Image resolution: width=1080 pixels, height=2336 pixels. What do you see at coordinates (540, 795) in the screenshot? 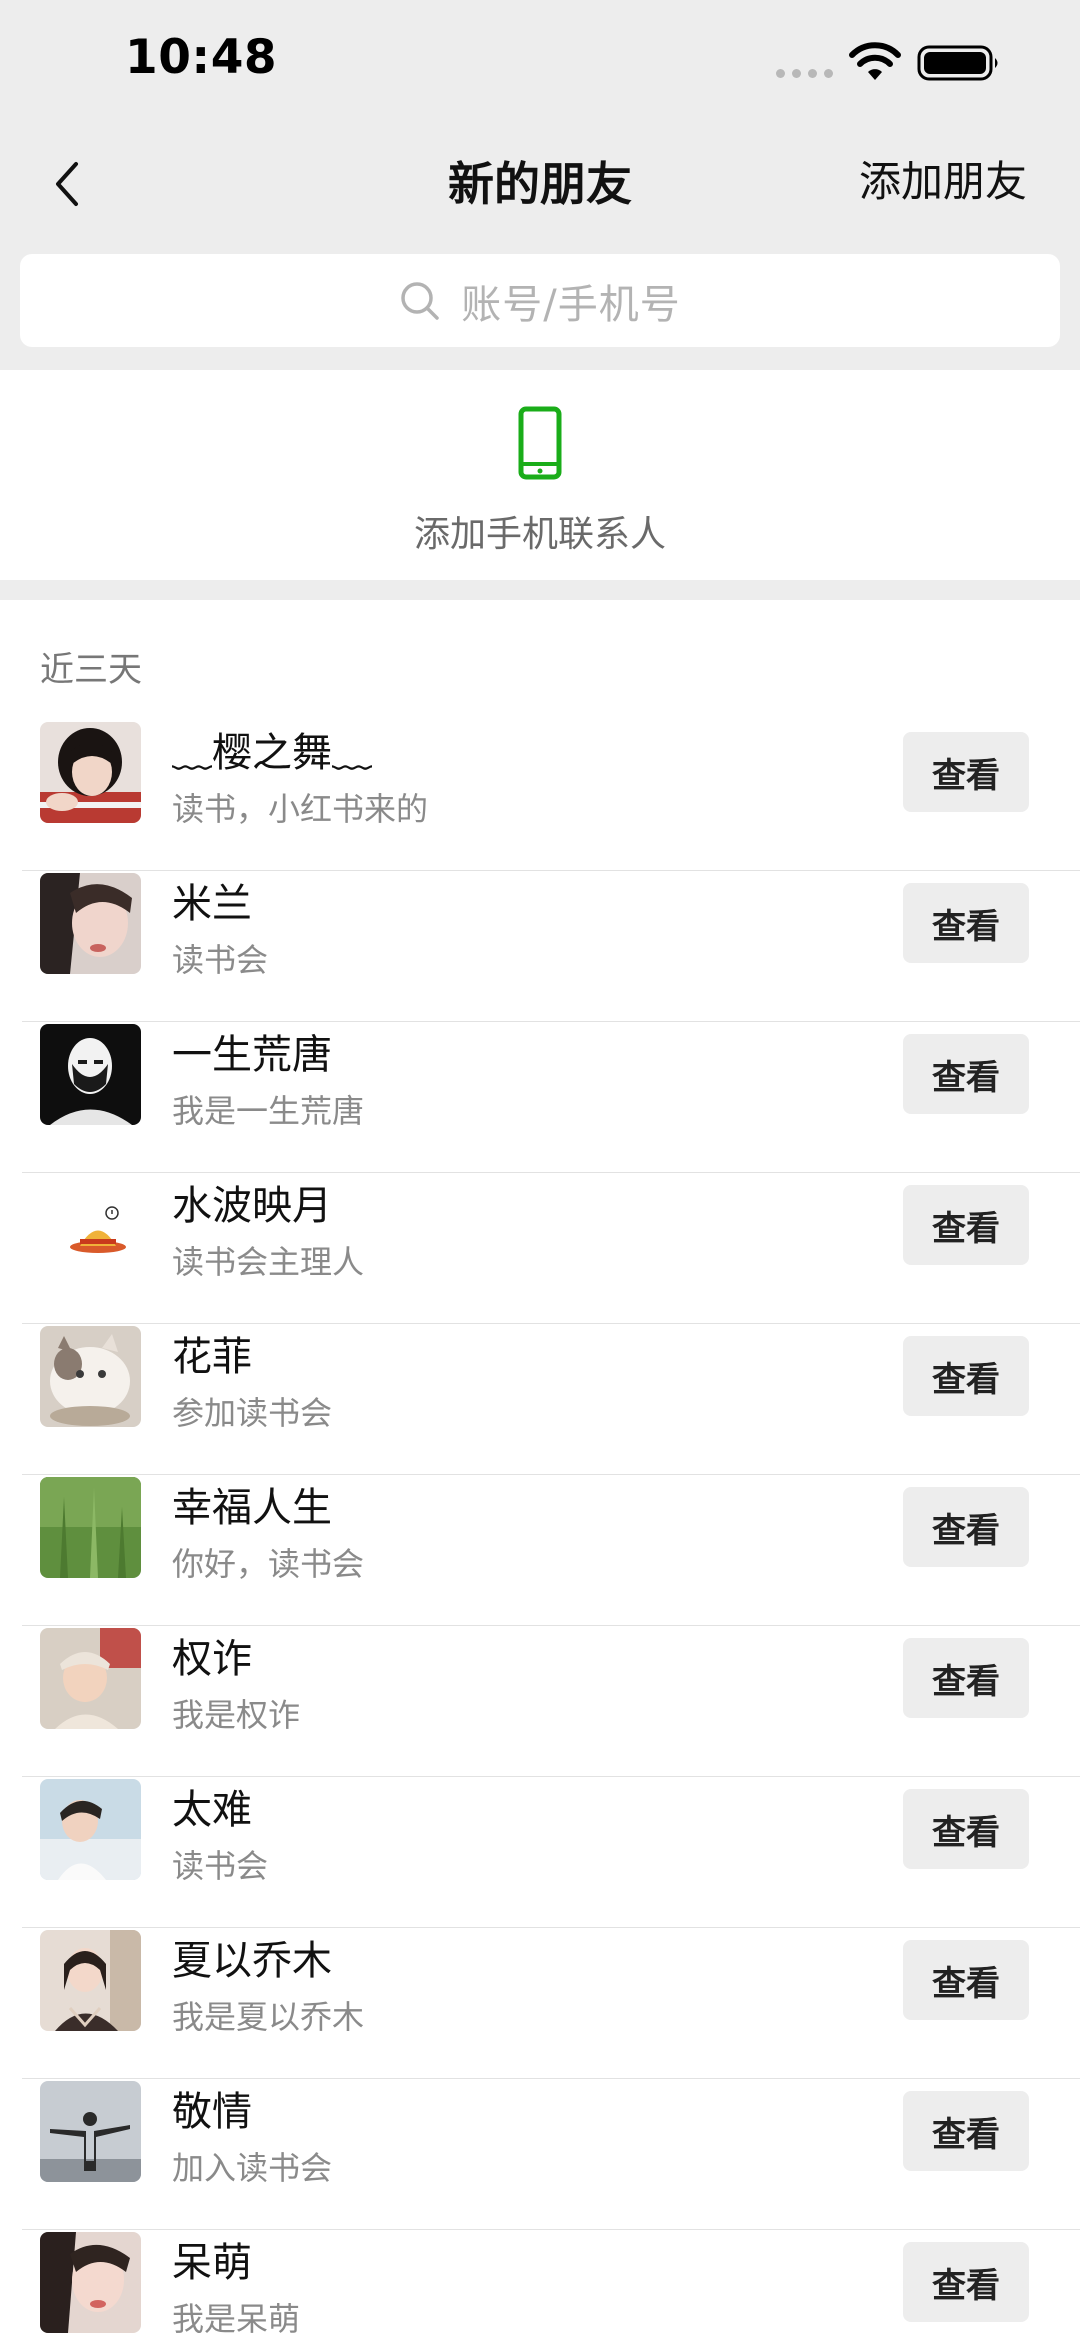
I see `list-item: ﹏樱之舞﹏ 读书，小红书来的 查看` at bounding box center [540, 795].